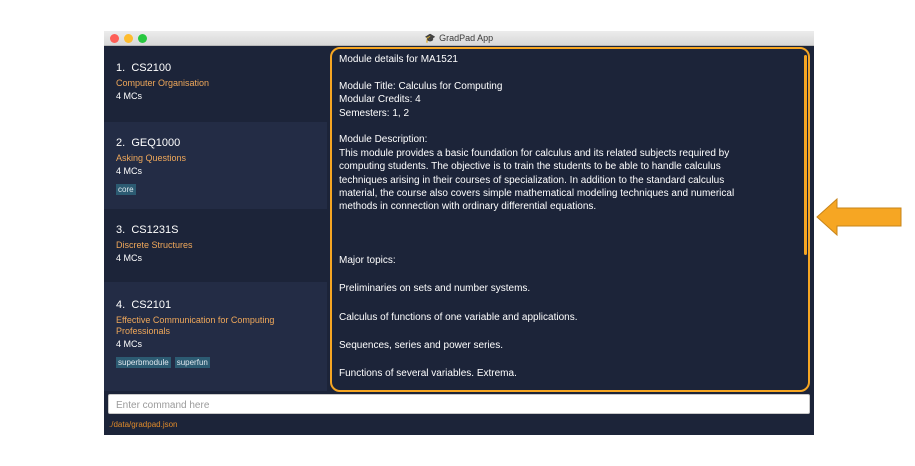  Describe the element at coordinates (121, 68) in the screenshot. I see `module-index: 1.` at that location.